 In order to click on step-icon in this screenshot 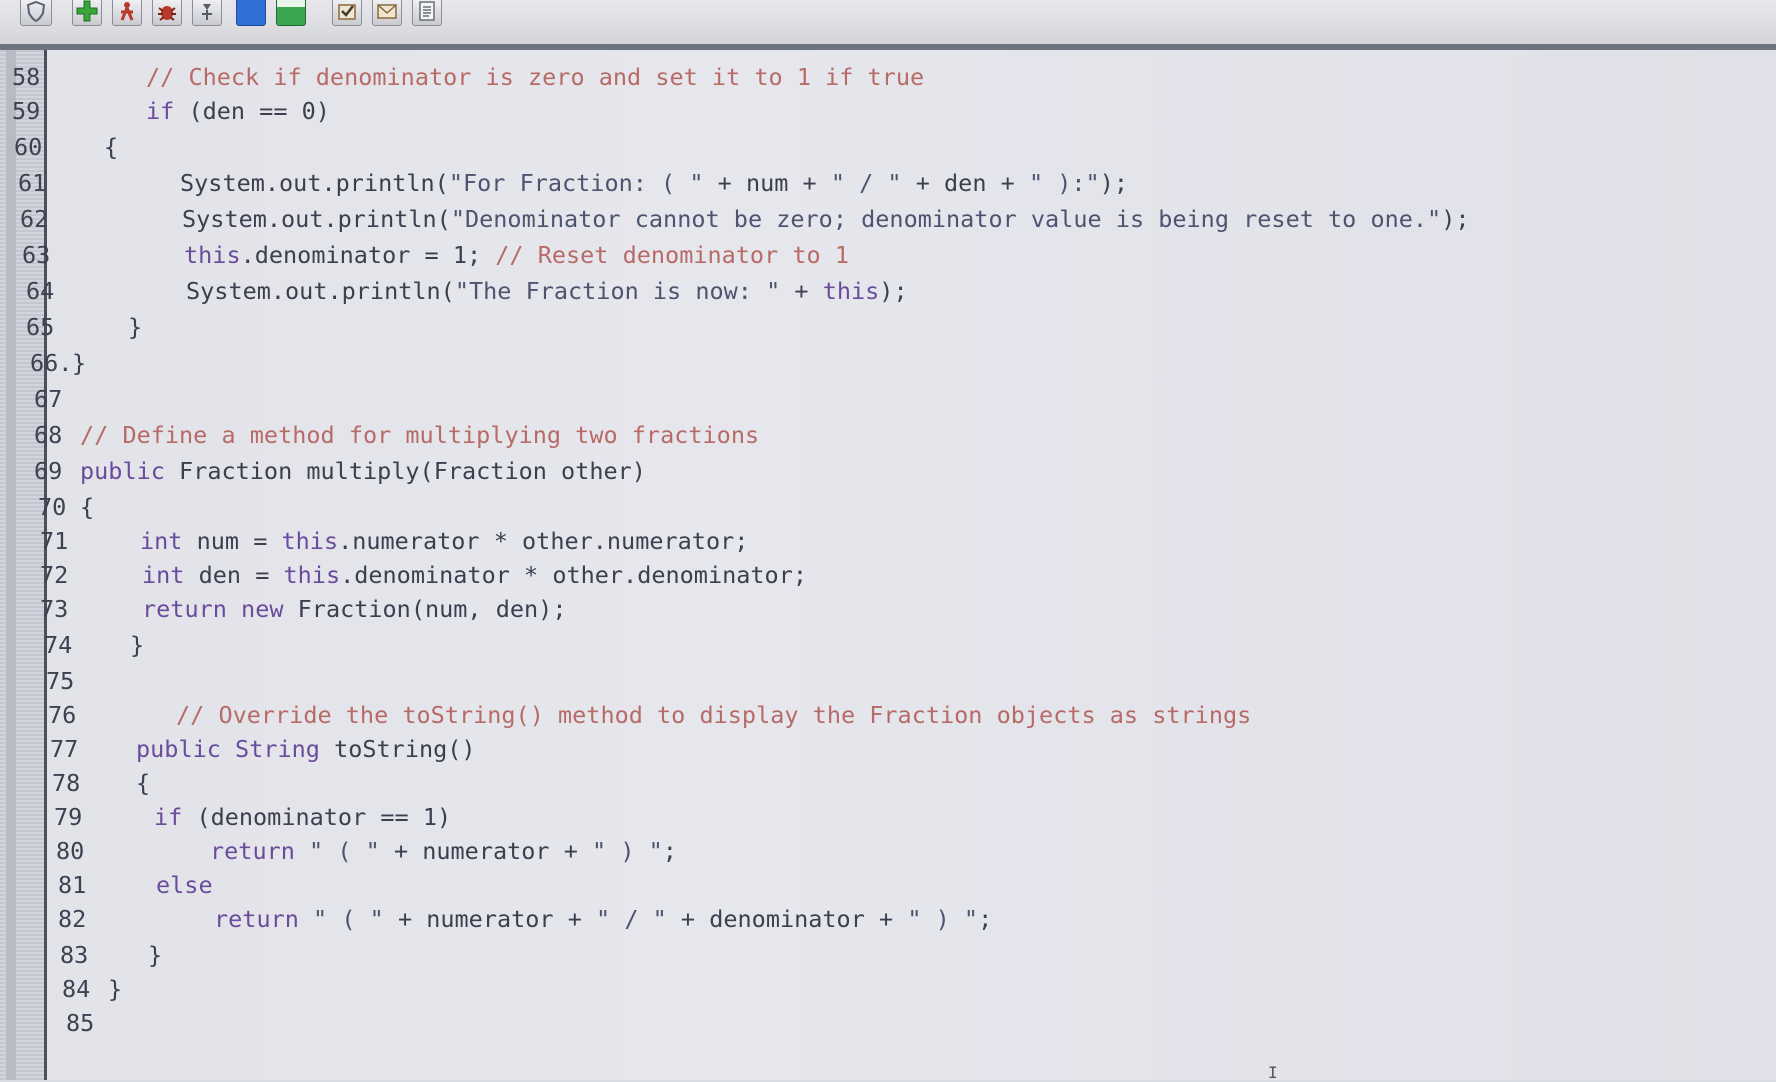, I will do `click(207, 13)`.